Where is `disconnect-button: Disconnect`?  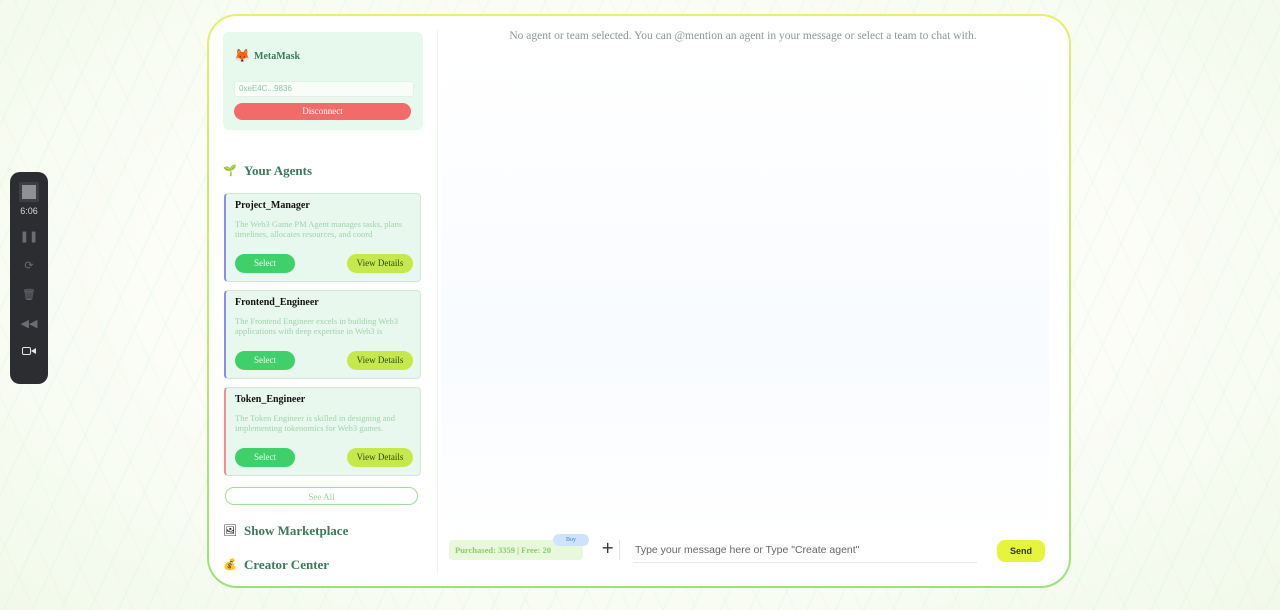
disconnect-button: Disconnect is located at coordinates (322, 111).